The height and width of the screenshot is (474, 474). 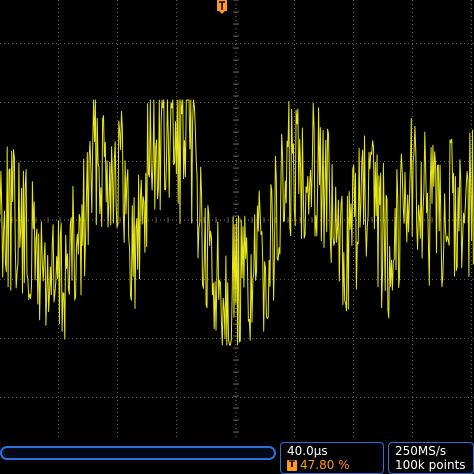 What do you see at coordinates (430, 465) in the screenshot?
I see `record-length: 100k points` at bounding box center [430, 465].